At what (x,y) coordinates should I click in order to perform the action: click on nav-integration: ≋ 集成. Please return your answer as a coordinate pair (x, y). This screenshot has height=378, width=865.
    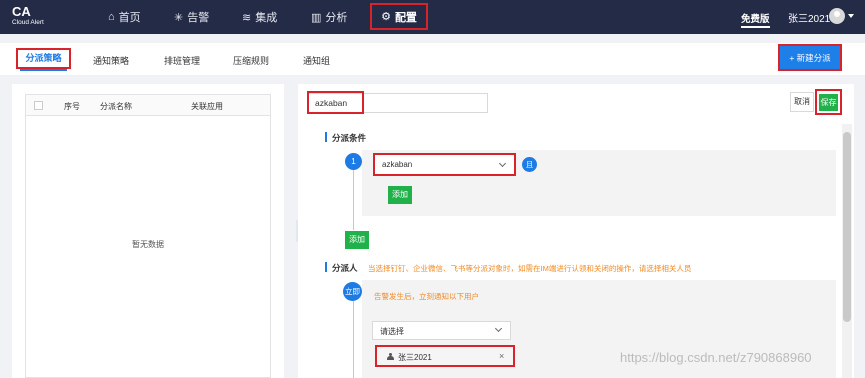
    Looking at the image, I should click on (259, 17).